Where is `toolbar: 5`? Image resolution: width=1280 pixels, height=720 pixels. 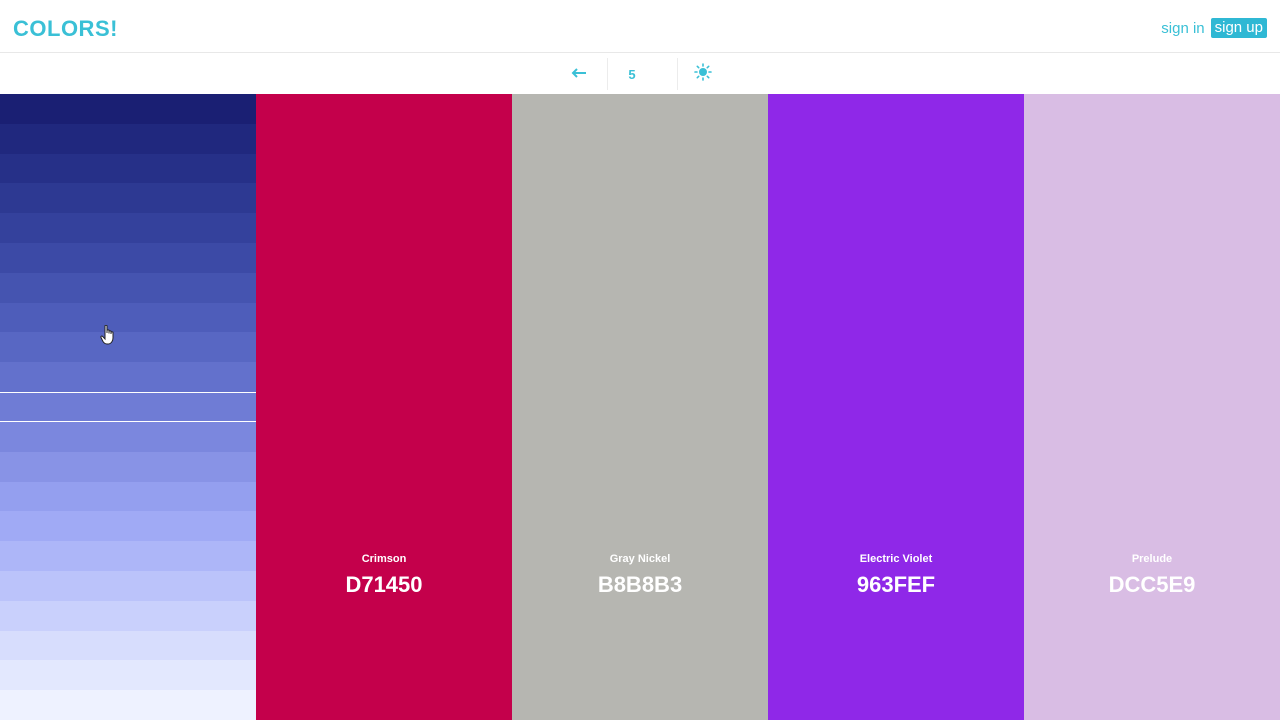
toolbar: 5 is located at coordinates (640, 74).